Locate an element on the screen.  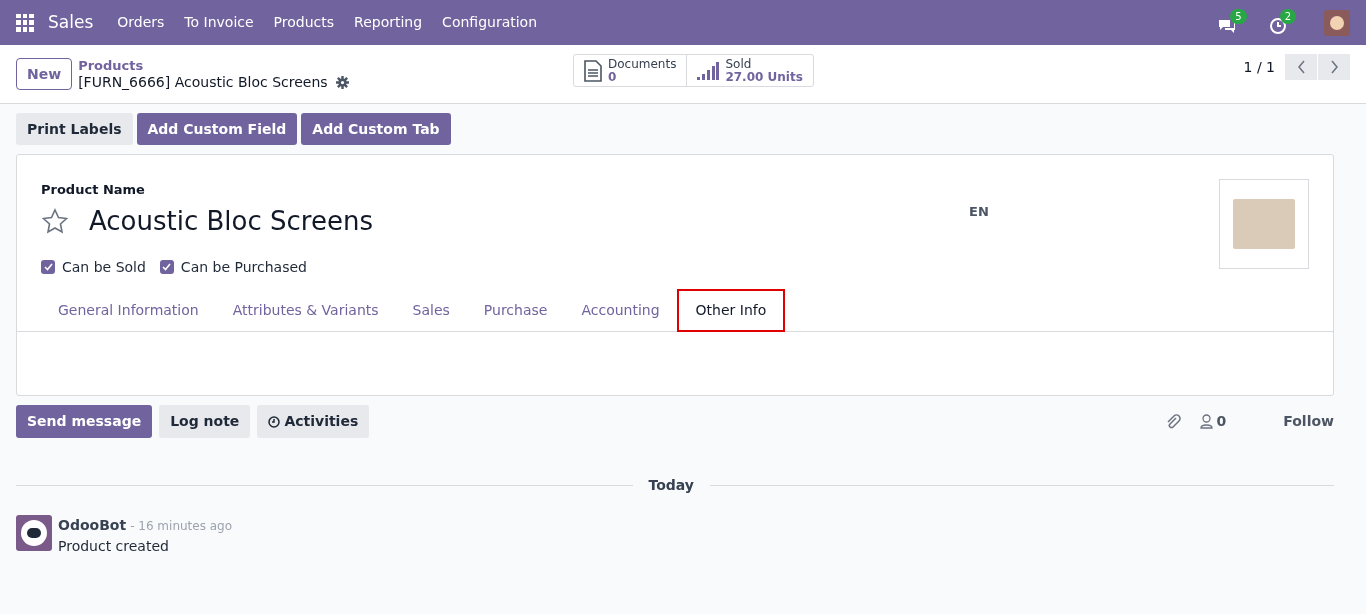
new-button: New is located at coordinates (44, 74).